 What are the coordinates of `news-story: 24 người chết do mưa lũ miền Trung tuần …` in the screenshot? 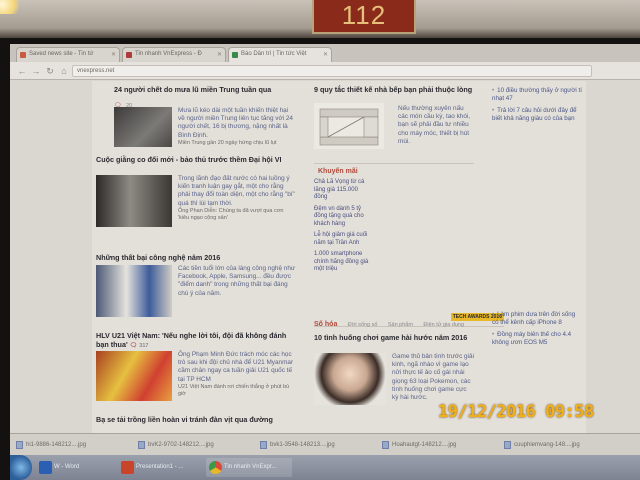 It's located at (196, 117).